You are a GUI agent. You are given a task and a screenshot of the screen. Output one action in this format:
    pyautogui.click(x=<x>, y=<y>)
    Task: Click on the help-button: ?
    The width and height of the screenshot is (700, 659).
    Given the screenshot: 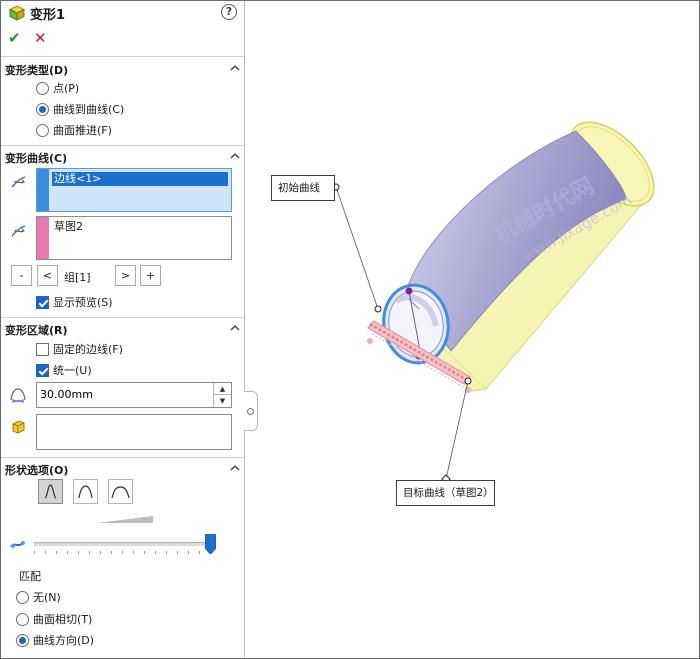 What is the action you would take?
    pyautogui.click(x=229, y=12)
    